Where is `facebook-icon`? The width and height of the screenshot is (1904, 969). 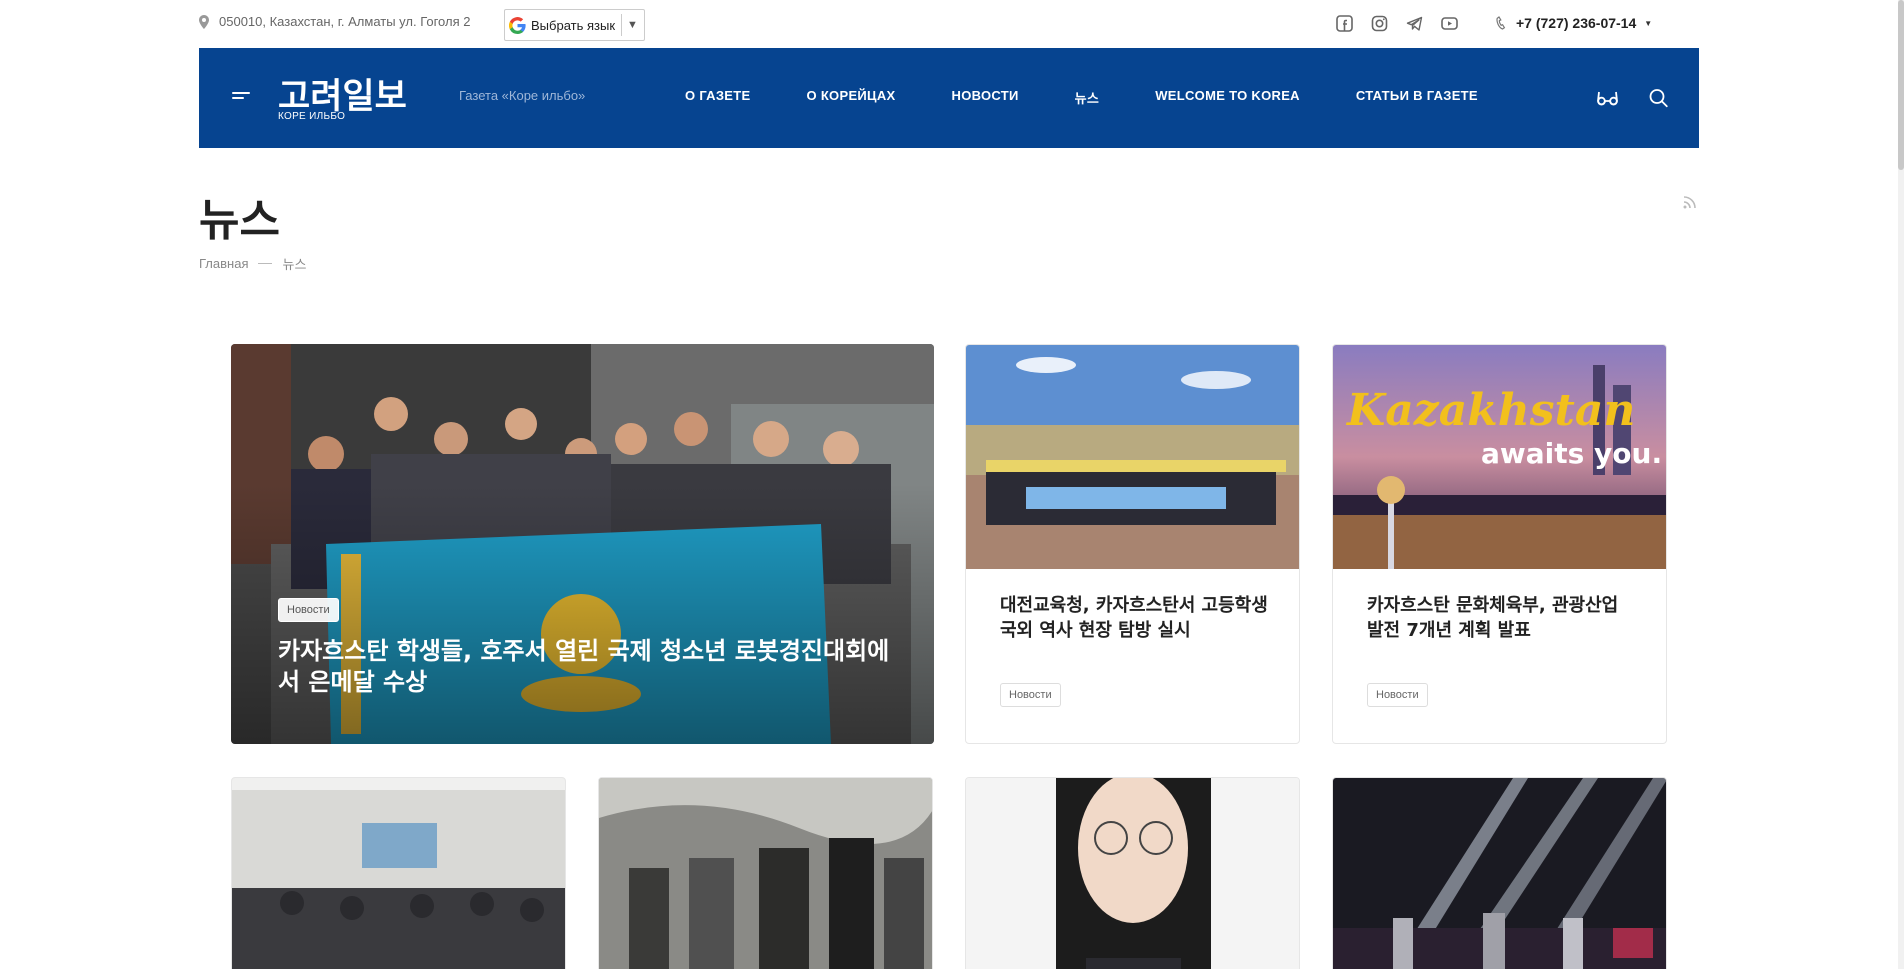 facebook-icon is located at coordinates (1344, 23).